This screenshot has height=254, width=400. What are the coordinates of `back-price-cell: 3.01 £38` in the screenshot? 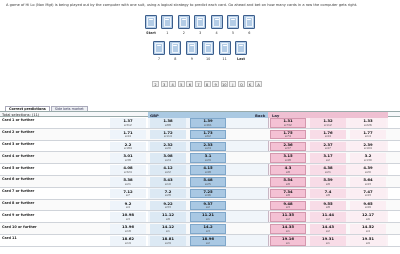 It's located at (128, 158).